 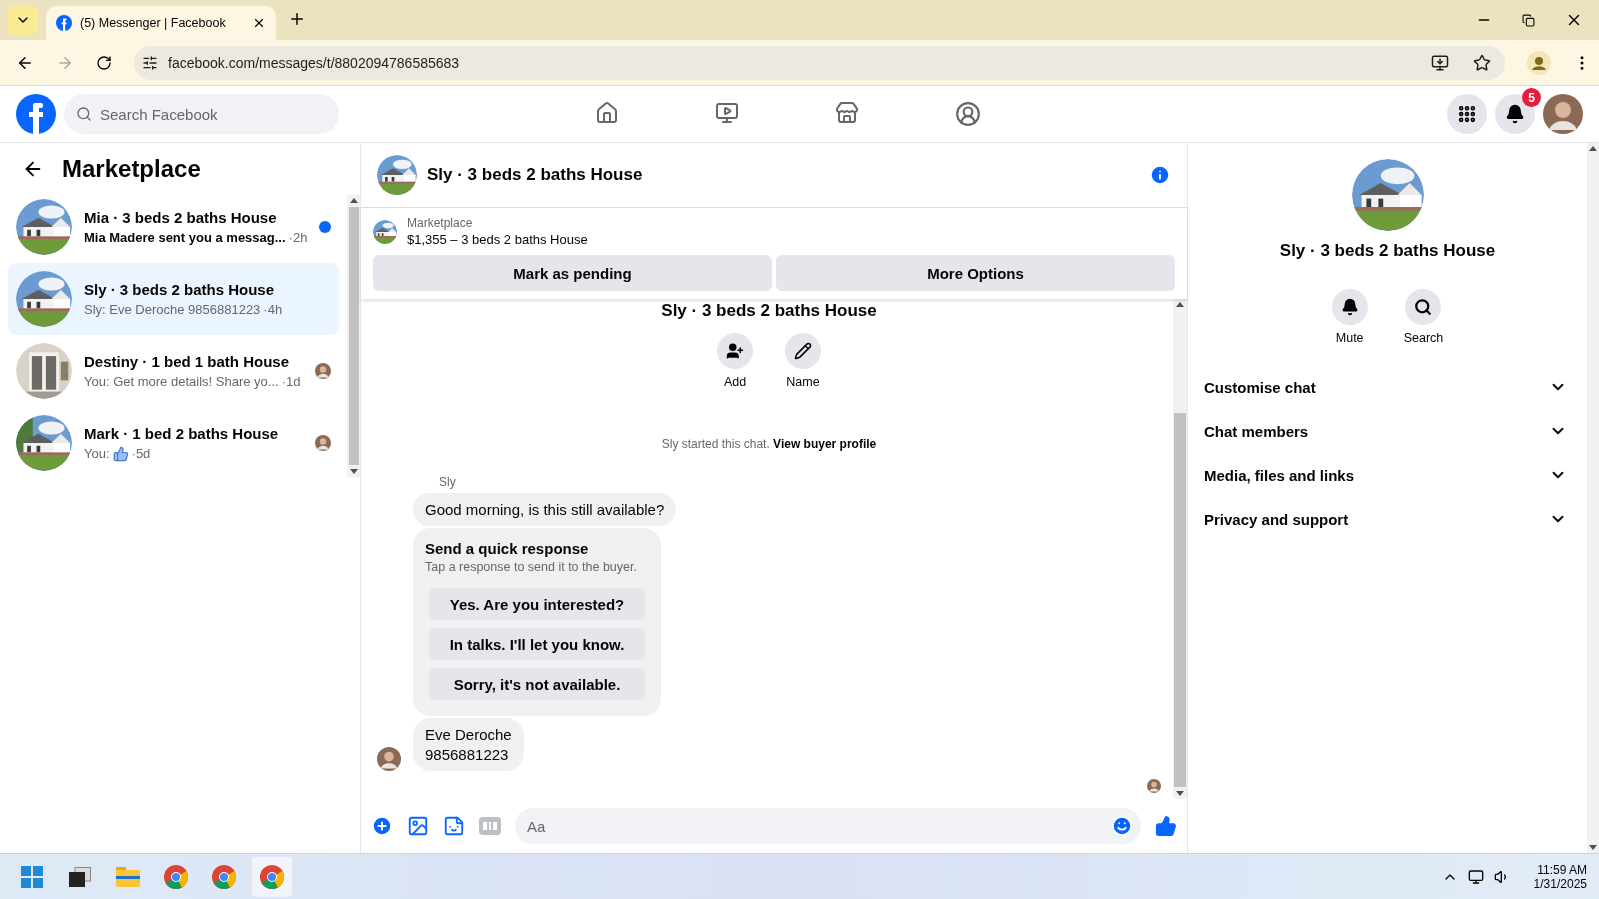 What do you see at coordinates (537, 684) in the screenshot?
I see `quick-response-button: Sorry, it's not available.` at bounding box center [537, 684].